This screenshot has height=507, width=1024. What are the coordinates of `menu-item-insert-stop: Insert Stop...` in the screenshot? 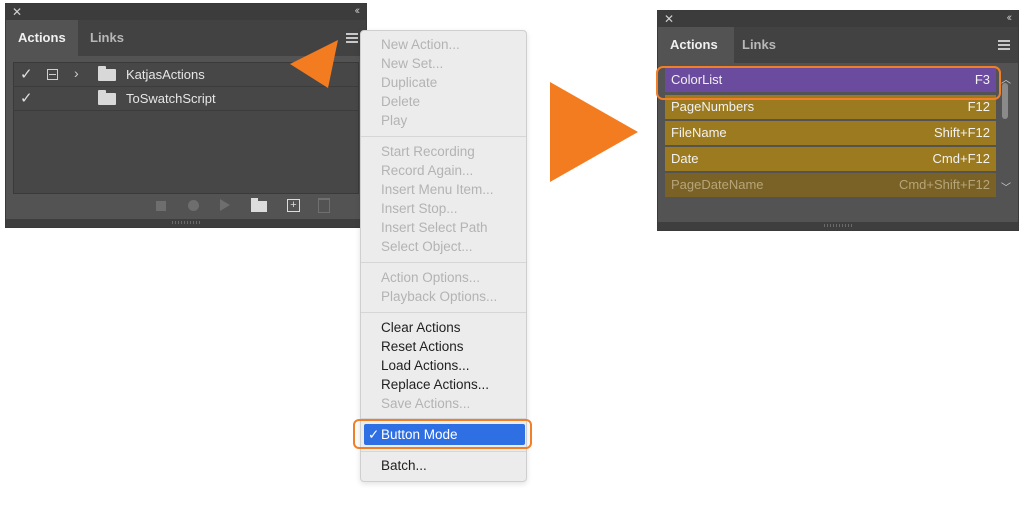 It's located at (419, 208).